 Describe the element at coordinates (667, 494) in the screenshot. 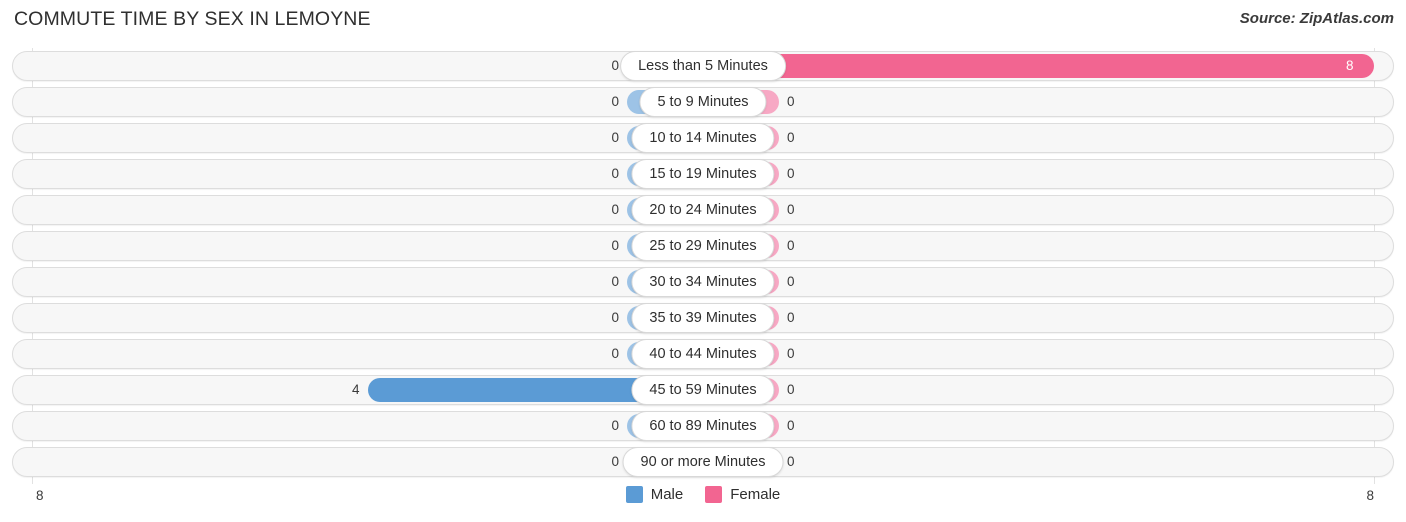

I see `legend-label: Male` at that location.